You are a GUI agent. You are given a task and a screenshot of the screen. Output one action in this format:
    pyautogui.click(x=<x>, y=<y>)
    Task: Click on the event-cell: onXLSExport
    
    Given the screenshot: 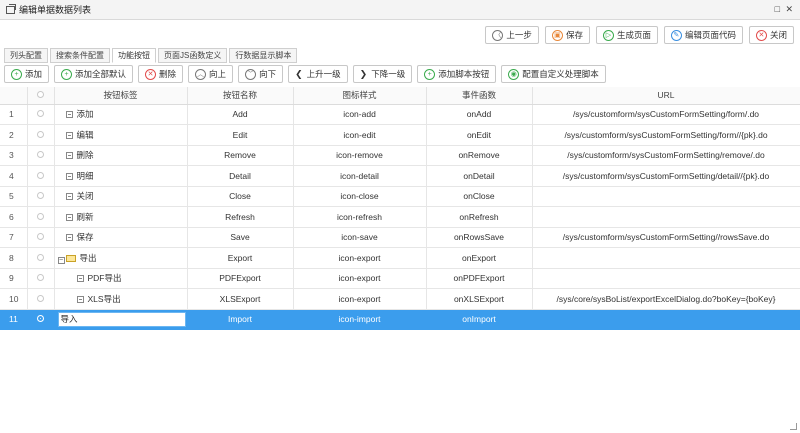 What is the action you would take?
    pyautogui.click(x=479, y=299)
    